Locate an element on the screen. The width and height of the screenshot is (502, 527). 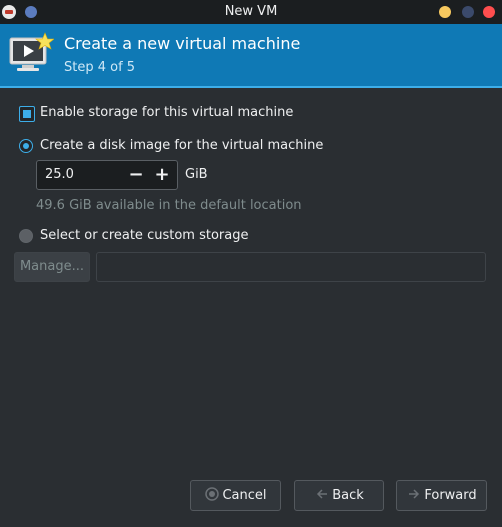
increment-button: + is located at coordinates (162, 175).